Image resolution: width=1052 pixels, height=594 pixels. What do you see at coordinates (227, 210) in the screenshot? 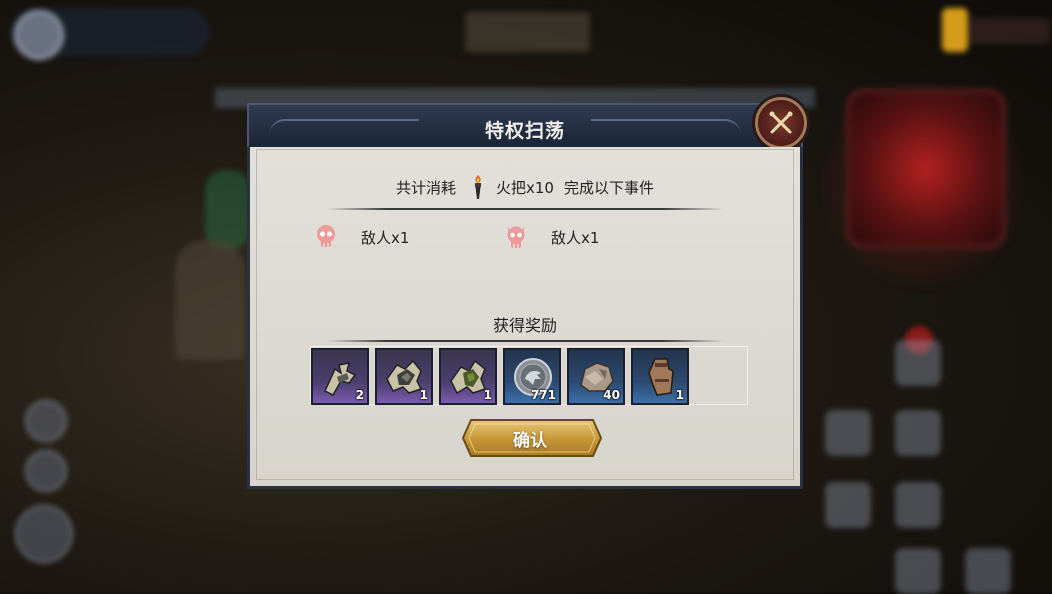
I see `green-glow` at bounding box center [227, 210].